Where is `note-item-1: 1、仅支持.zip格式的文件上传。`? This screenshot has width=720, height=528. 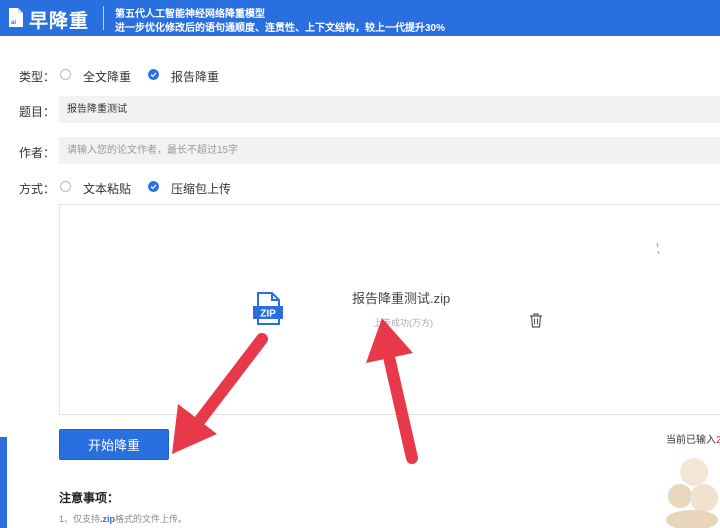
note-item-1: 1、仅支持.zip格式的文件上传。 is located at coordinates (123, 518).